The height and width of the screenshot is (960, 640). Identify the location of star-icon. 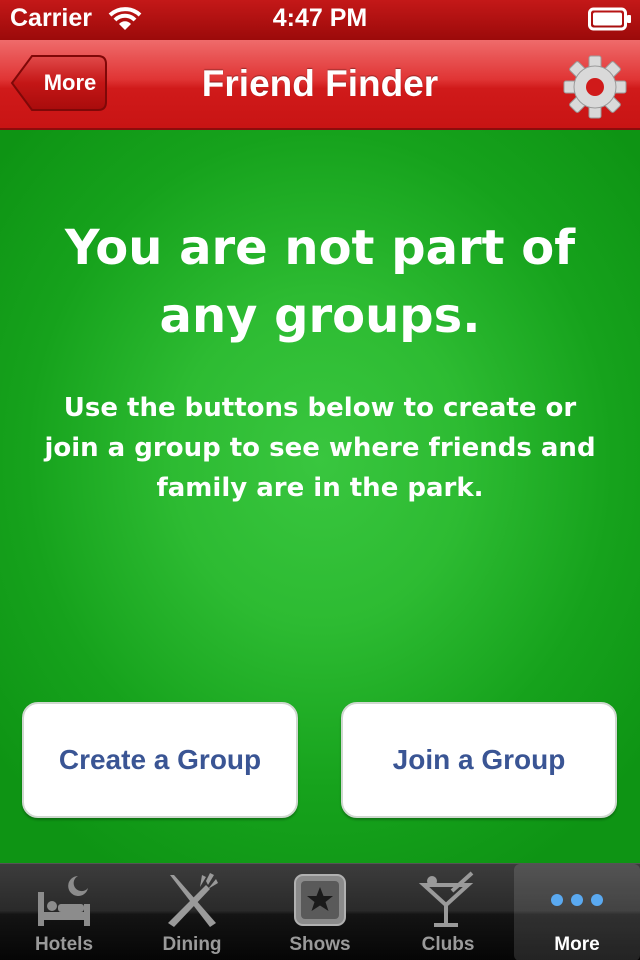
(320, 900).